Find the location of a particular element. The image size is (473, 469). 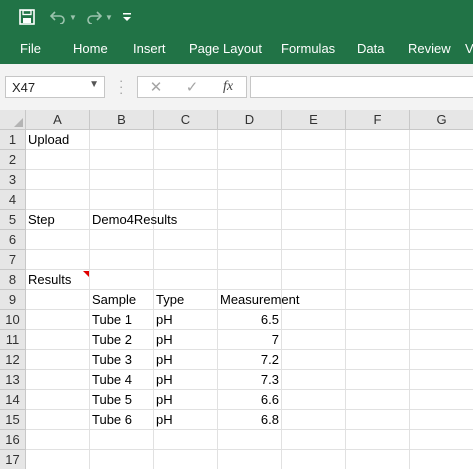

row-header-6: 6 is located at coordinates (13, 240).